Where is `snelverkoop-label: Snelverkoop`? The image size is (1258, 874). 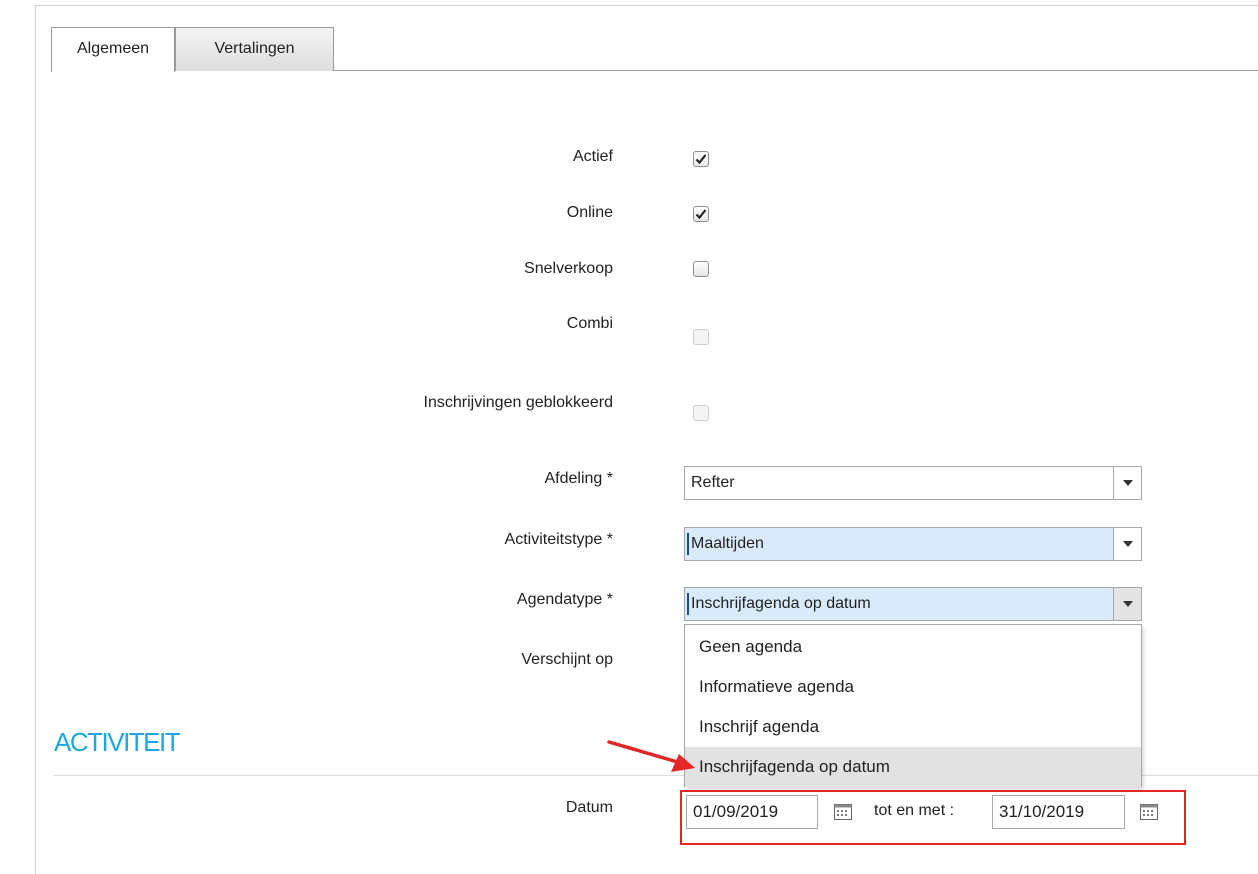
snelverkoop-label: Snelverkoop is located at coordinates (568, 268).